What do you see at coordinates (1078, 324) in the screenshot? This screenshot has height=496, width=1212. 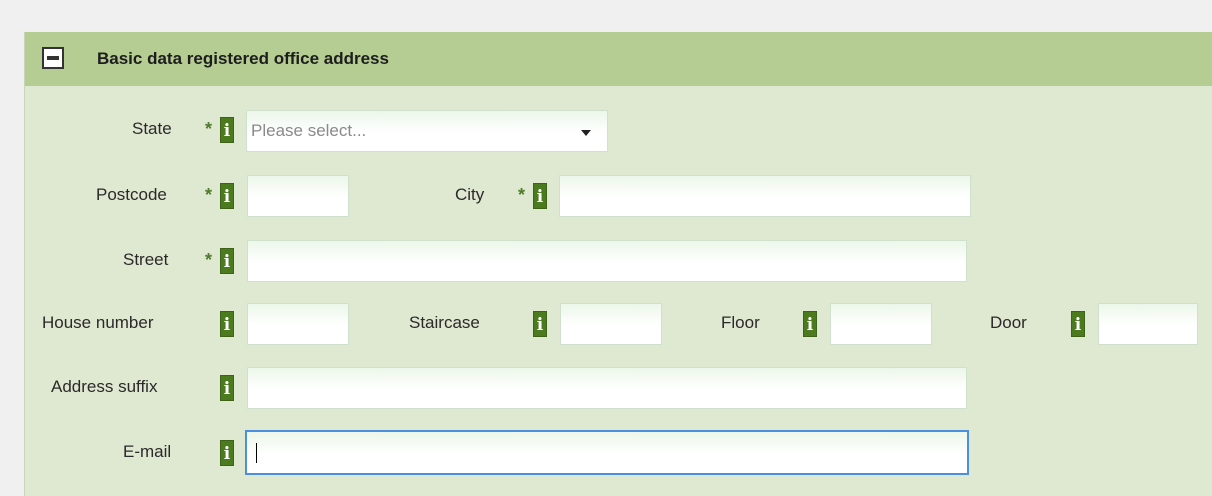 I see `door-info-icon: i` at bounding box center [1078, 324].